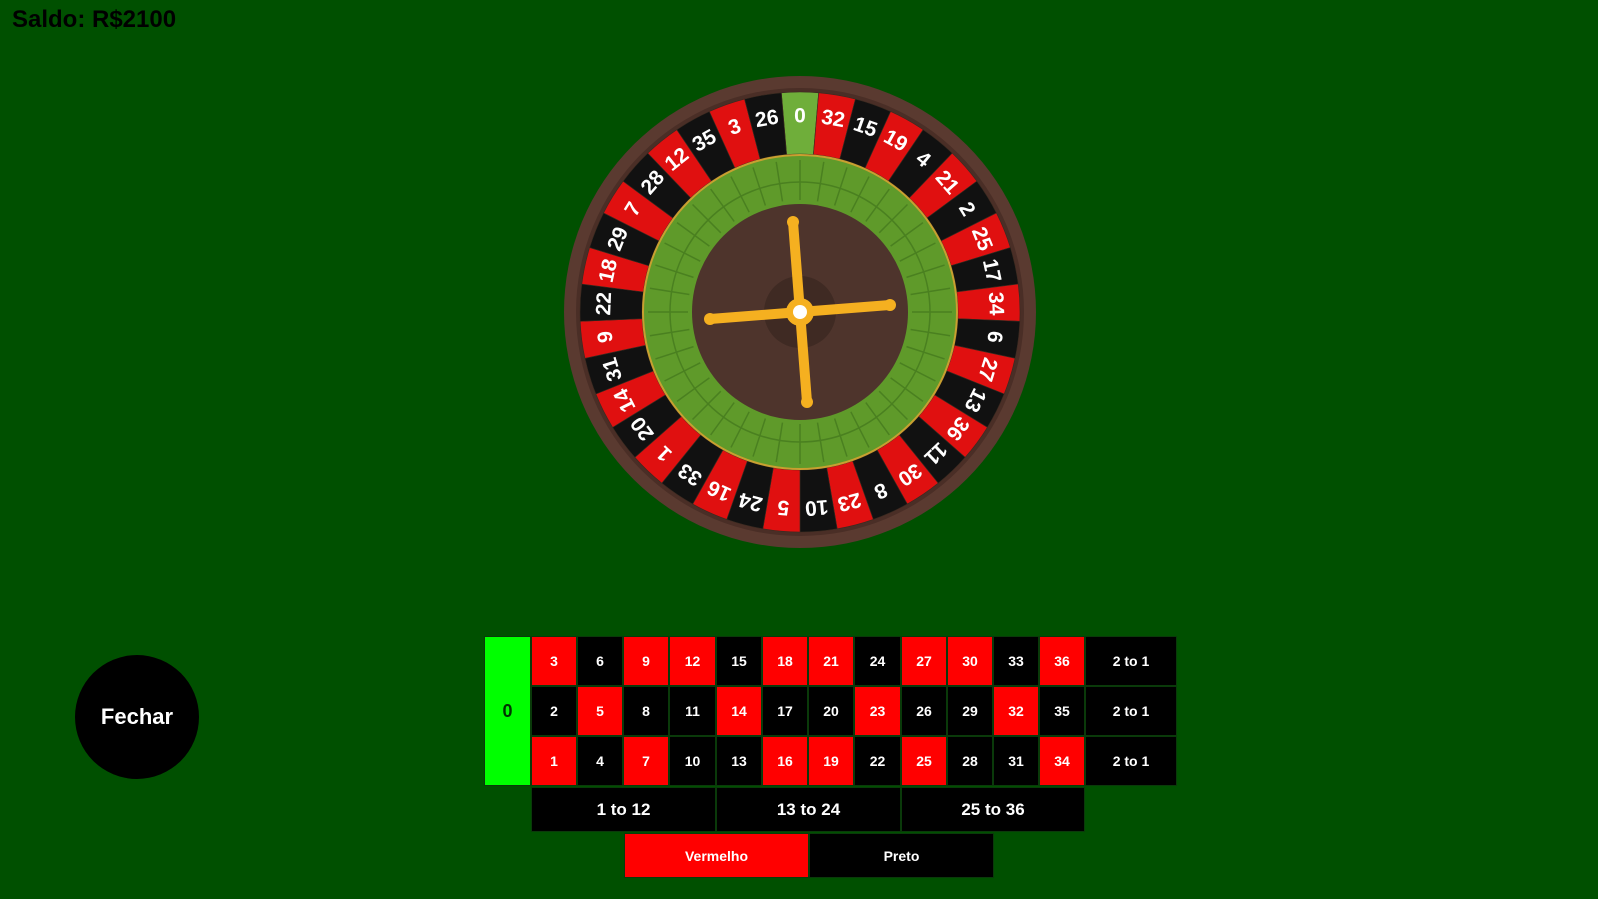  I want to click on bet-number-4: 4, so click(600, 761).